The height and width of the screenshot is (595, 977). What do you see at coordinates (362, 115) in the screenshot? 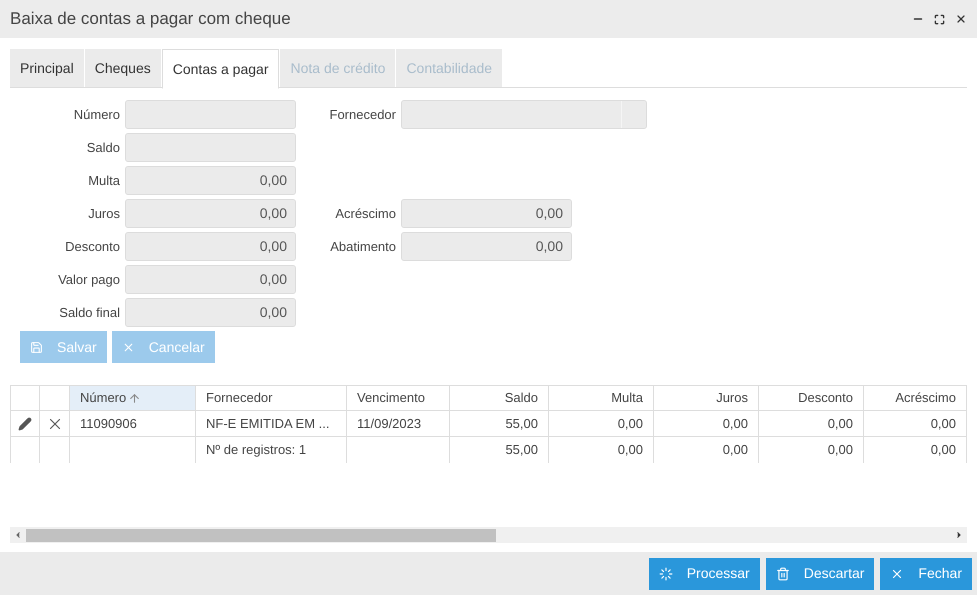
I see `field-label: Fornecedor` at bounding box center [362, 115].